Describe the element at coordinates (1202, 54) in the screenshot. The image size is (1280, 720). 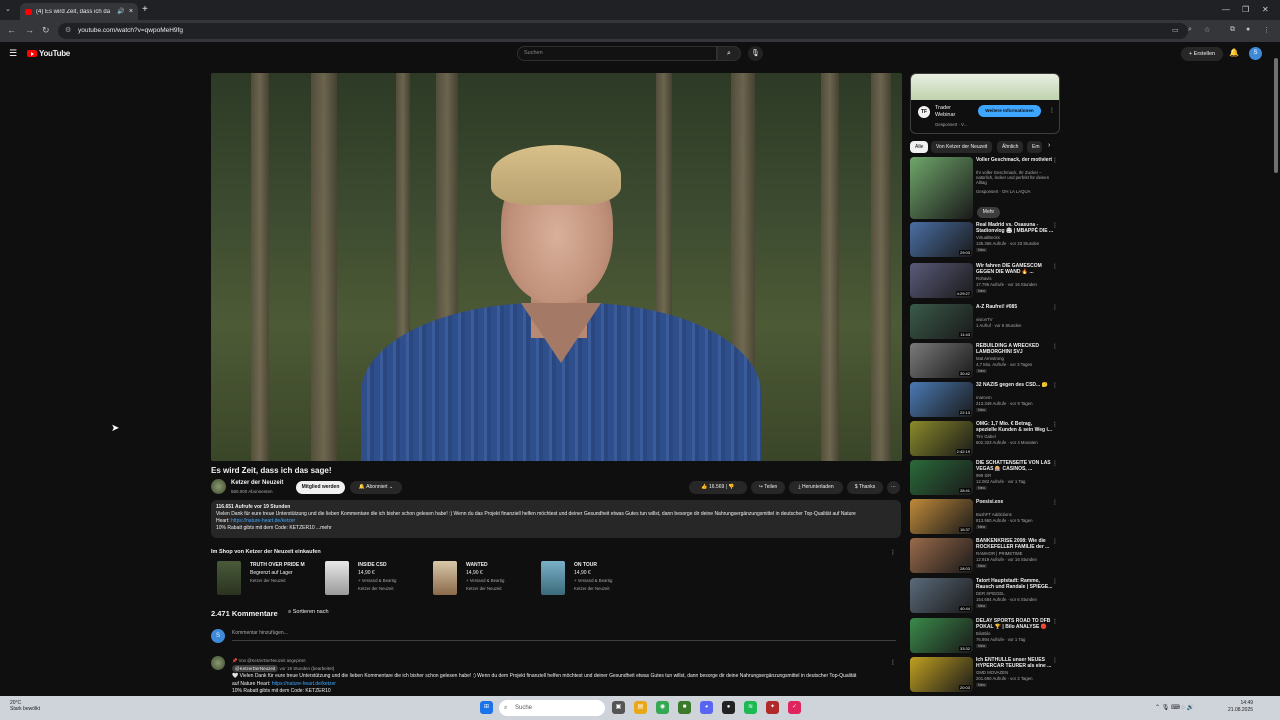
I see `create-button: + Erstellen` at that location.